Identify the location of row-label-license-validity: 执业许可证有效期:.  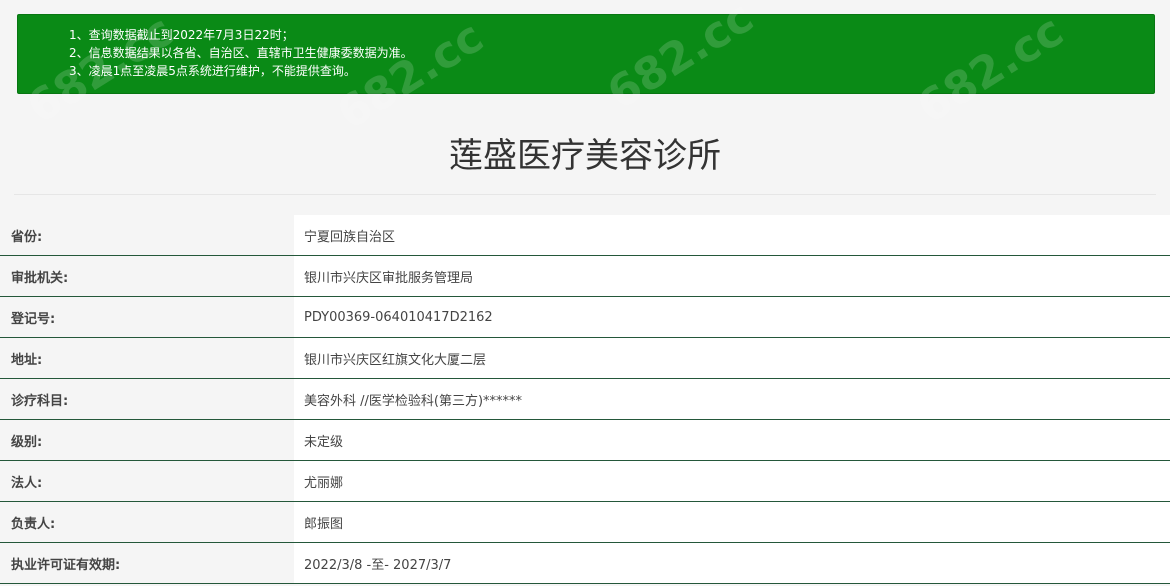
(147, 563).